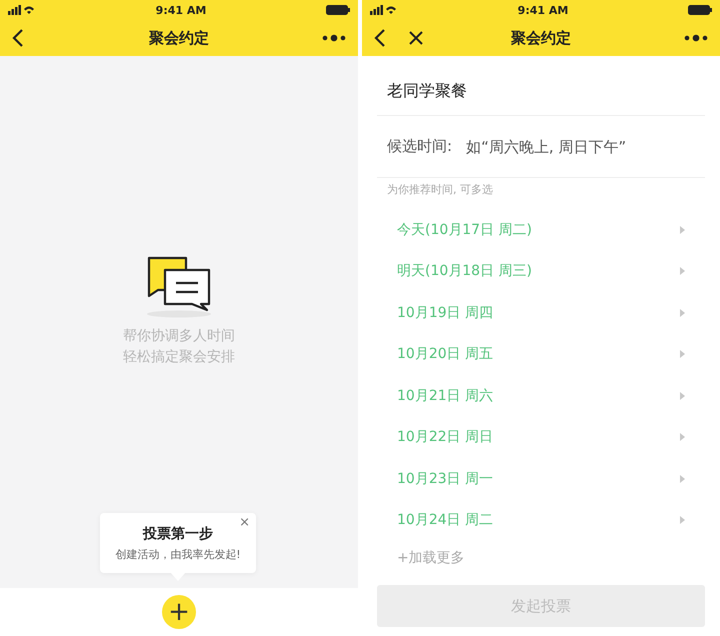 The width and height of the screenshot is (720, 636). Describe the element at coordinates (178, 533) in the screenshot. I see `tooltip-title: 投票第一步` at that location.